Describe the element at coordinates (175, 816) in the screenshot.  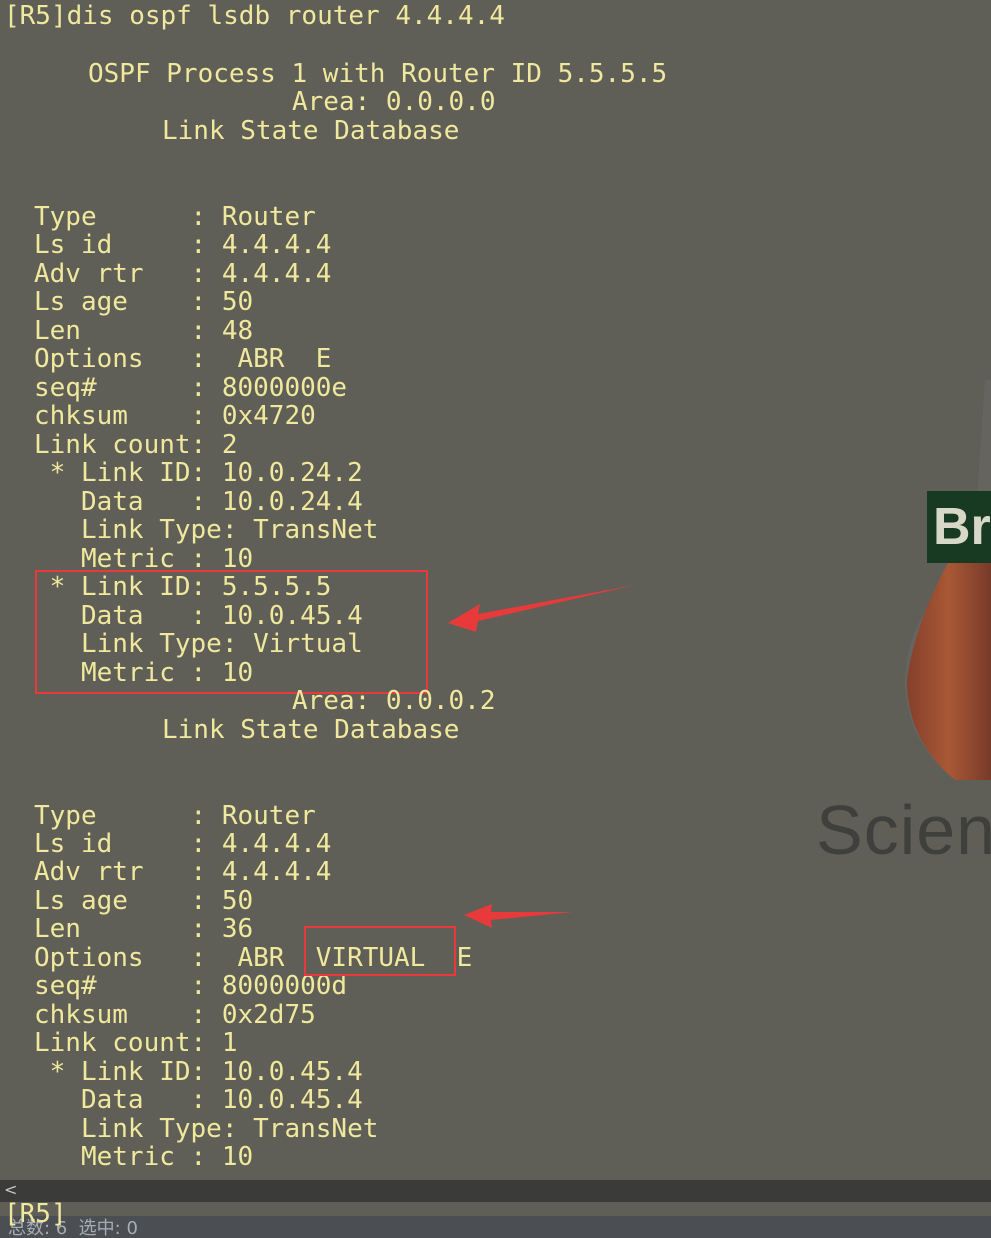
I see `area2-type: Type : Router` at that location.